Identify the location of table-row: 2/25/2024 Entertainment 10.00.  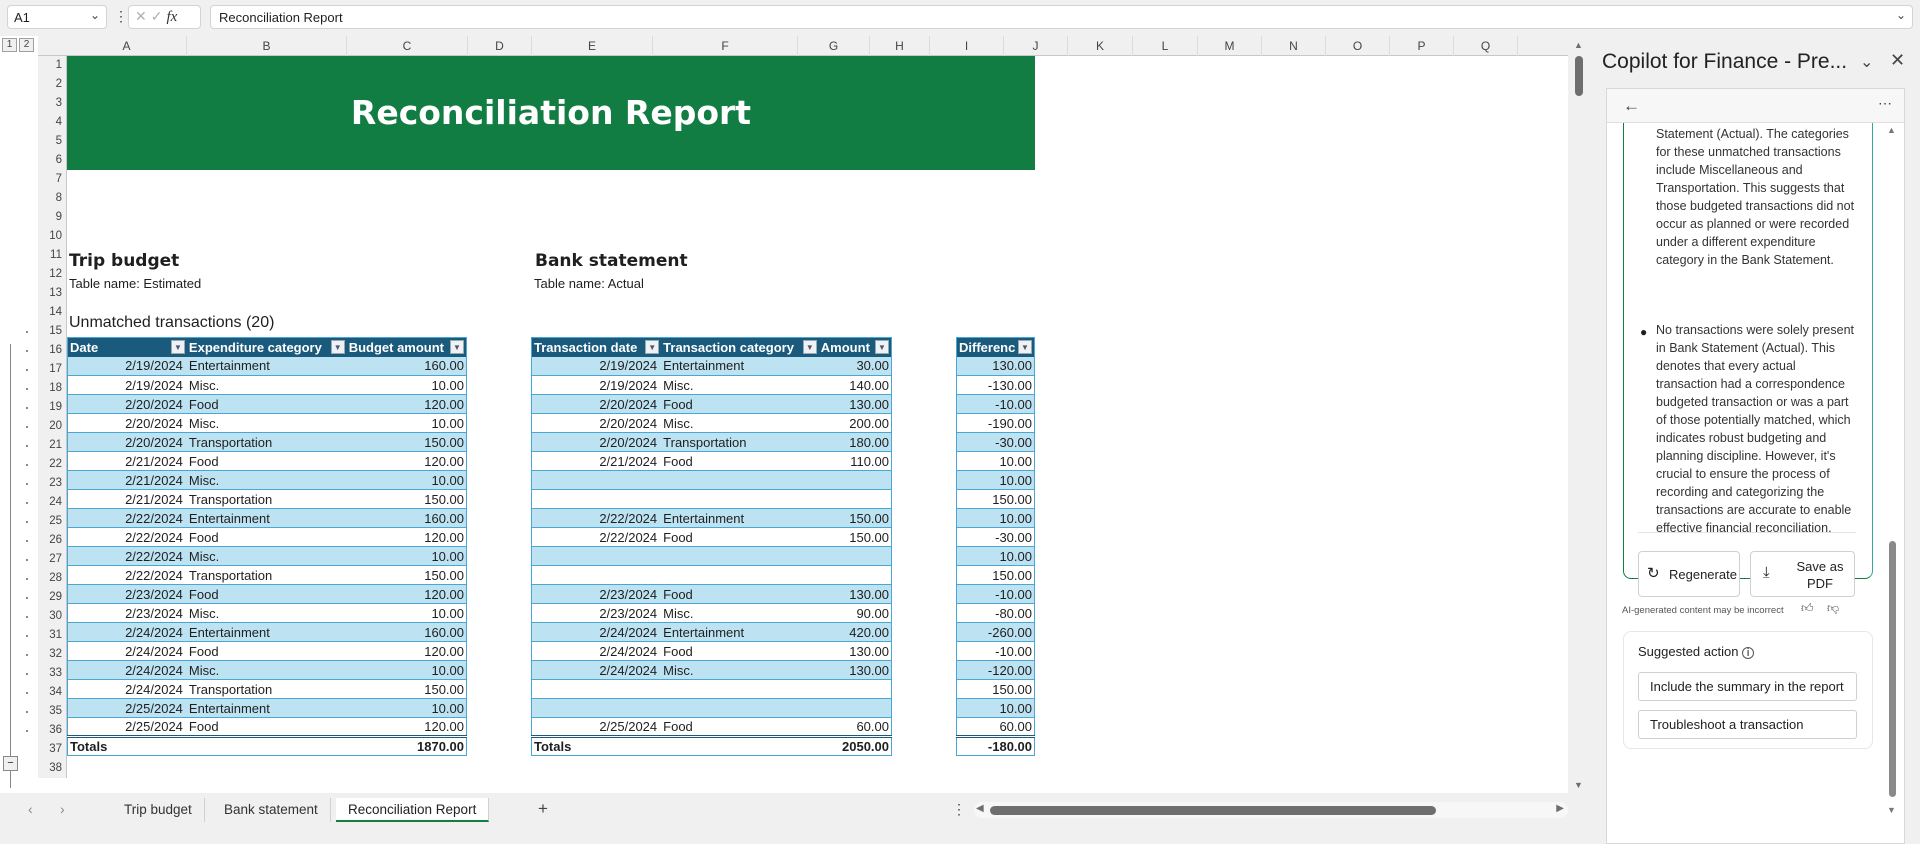
(267, 708).